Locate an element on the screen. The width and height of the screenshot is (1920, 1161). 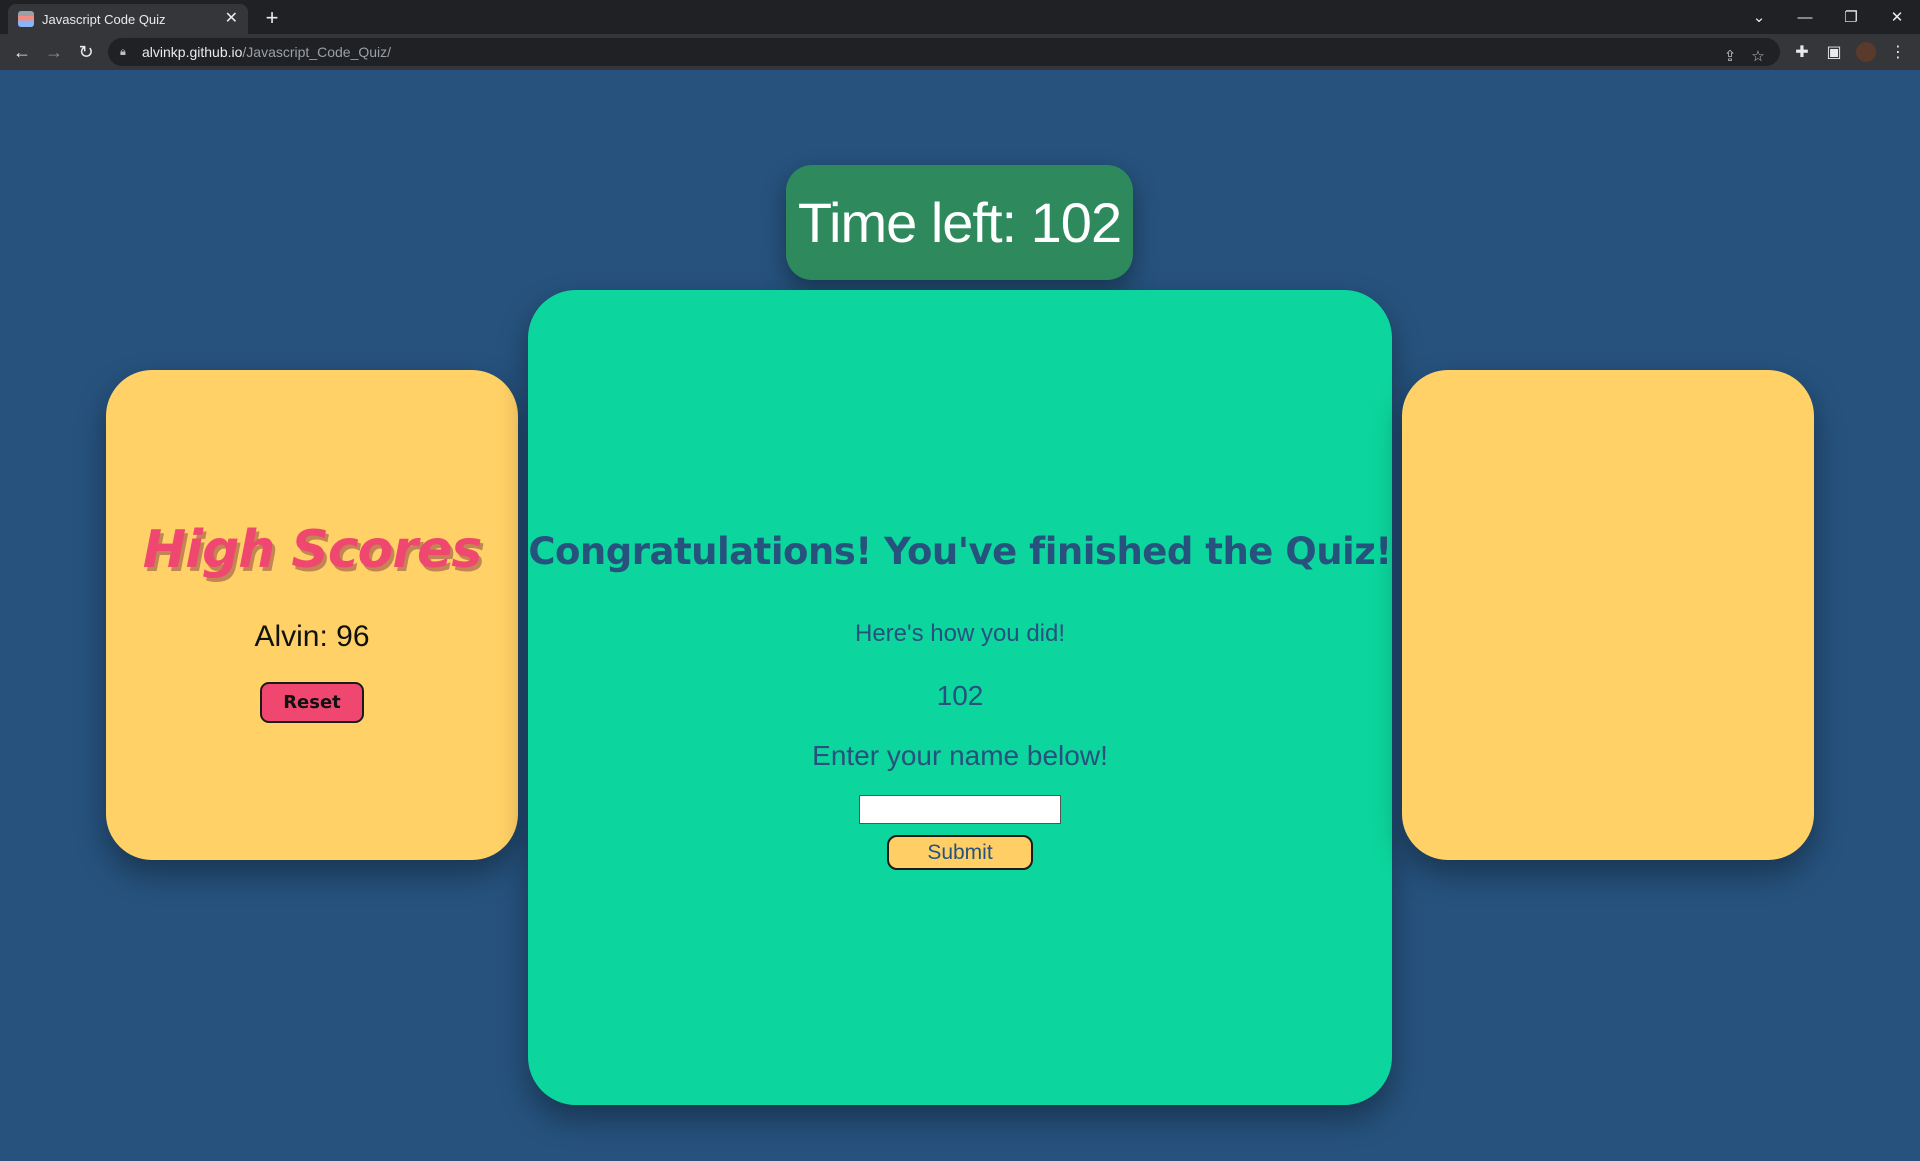
browser-tab: Javascript Code Quiz ✕ is located at coordinates (128, 19).